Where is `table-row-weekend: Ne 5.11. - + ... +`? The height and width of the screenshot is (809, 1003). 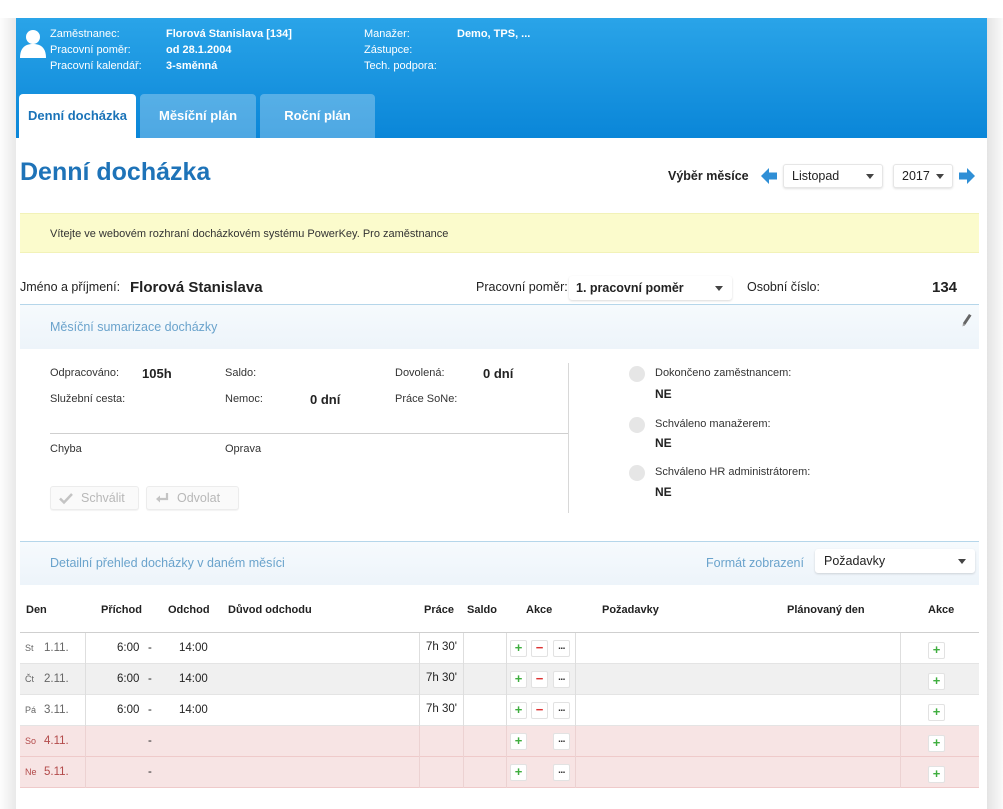
table-row-weekend: Ne 5.11. - + ... + is located at coordinates (499, 772).